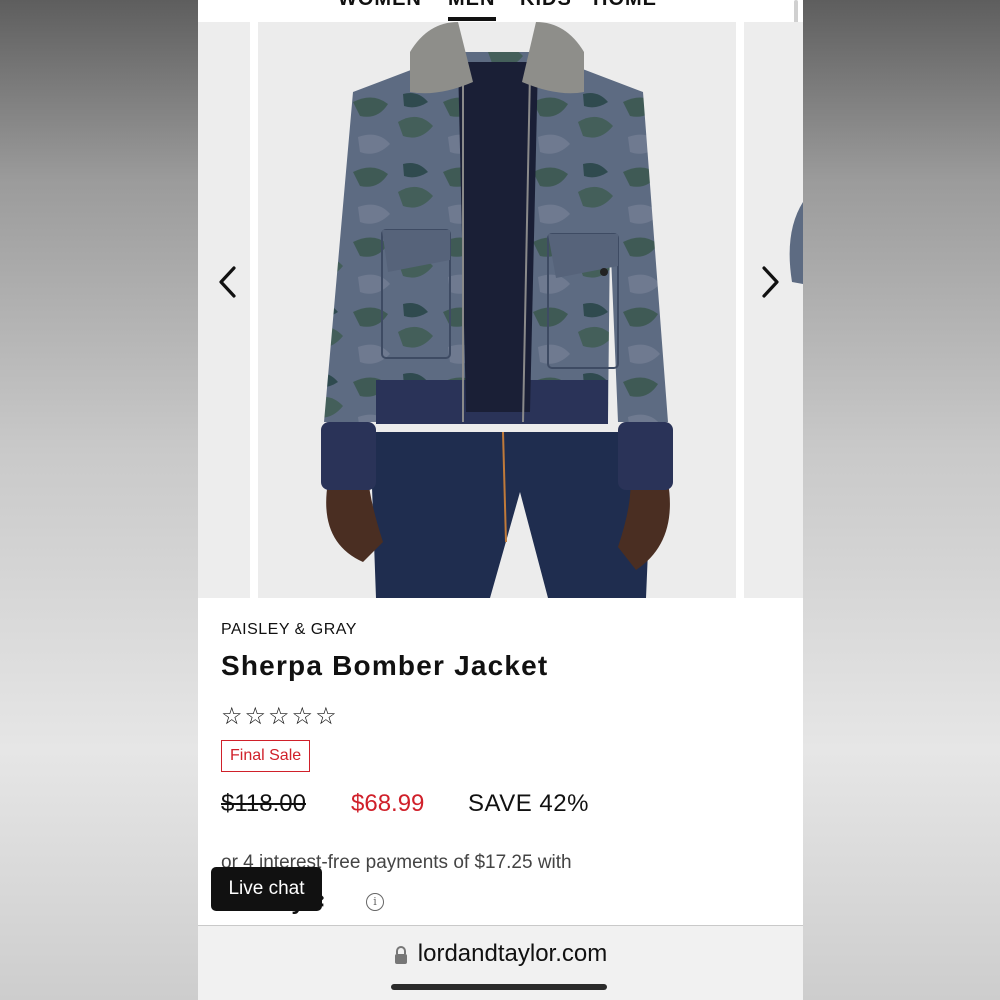  I want to click on carousel-slide-previous, so click(224, 310).